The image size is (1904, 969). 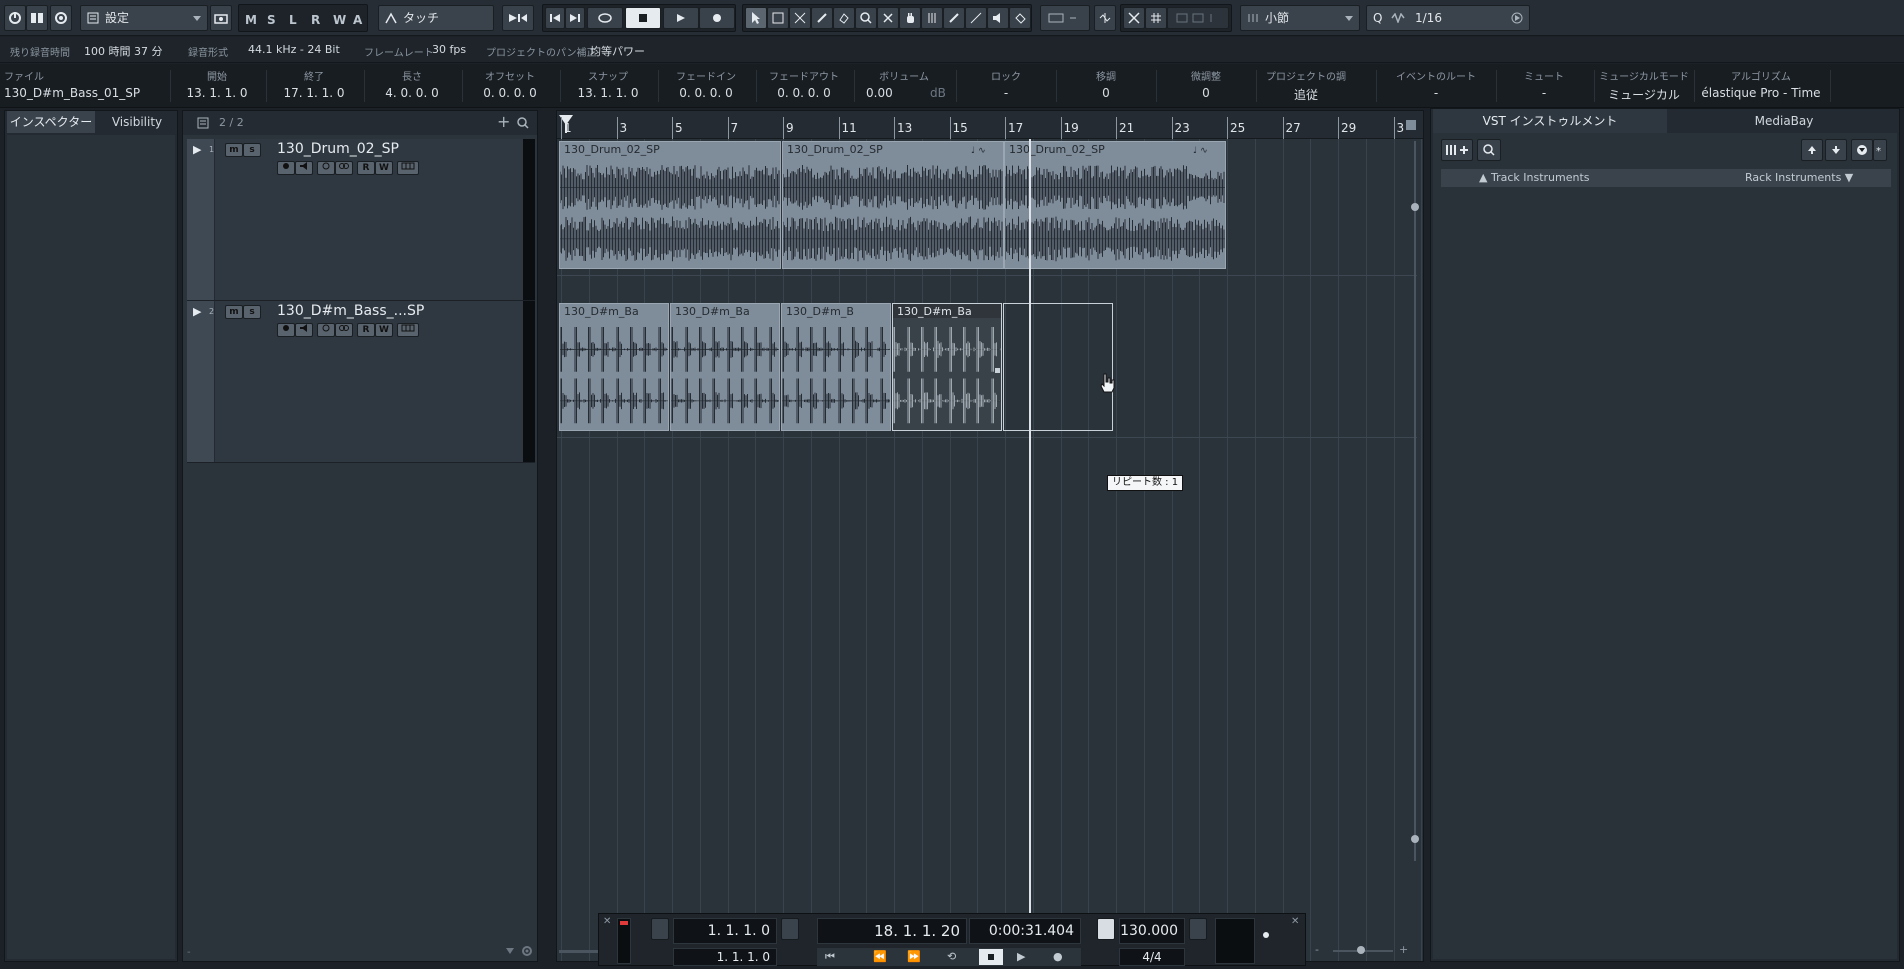 I want to click on info-root-key-value: -, so click(x=1436, y=93).